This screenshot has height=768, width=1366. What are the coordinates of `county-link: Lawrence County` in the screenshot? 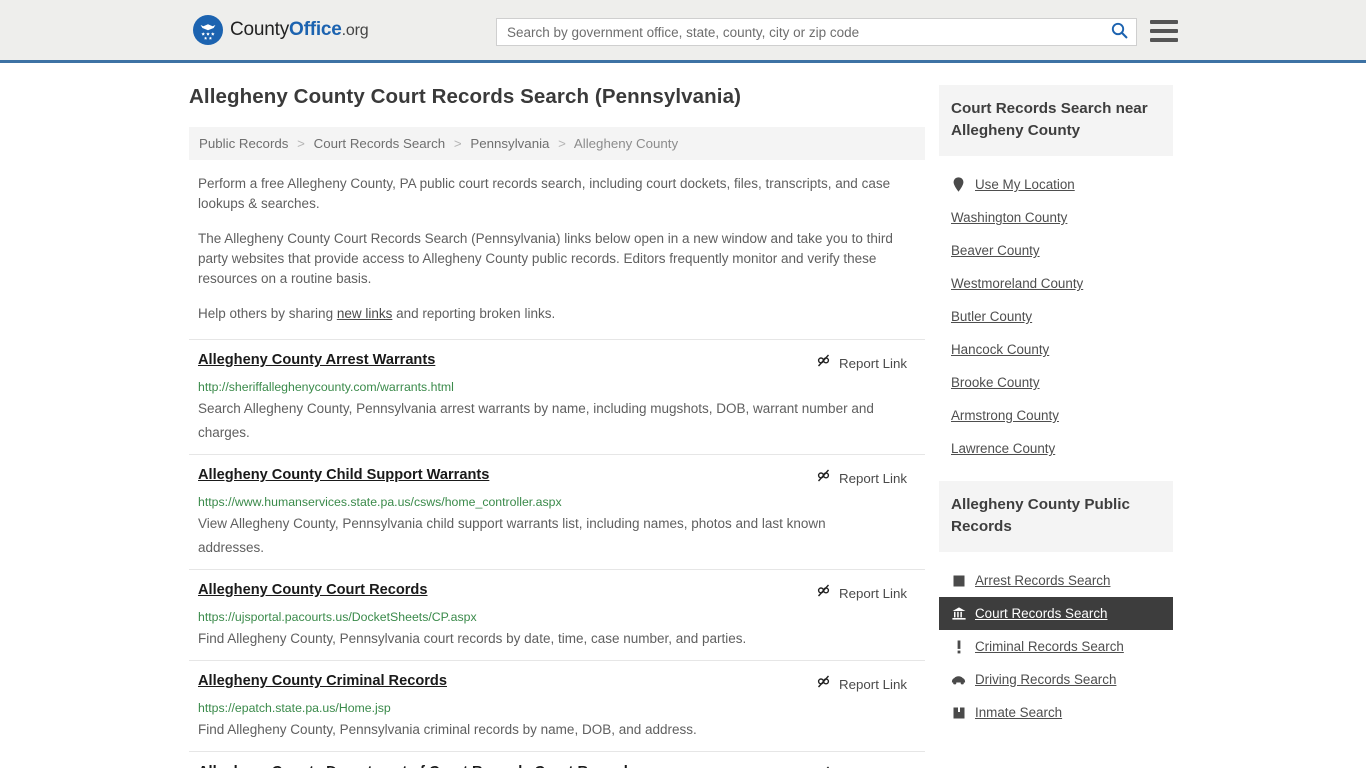 It's located at (1003, 448).